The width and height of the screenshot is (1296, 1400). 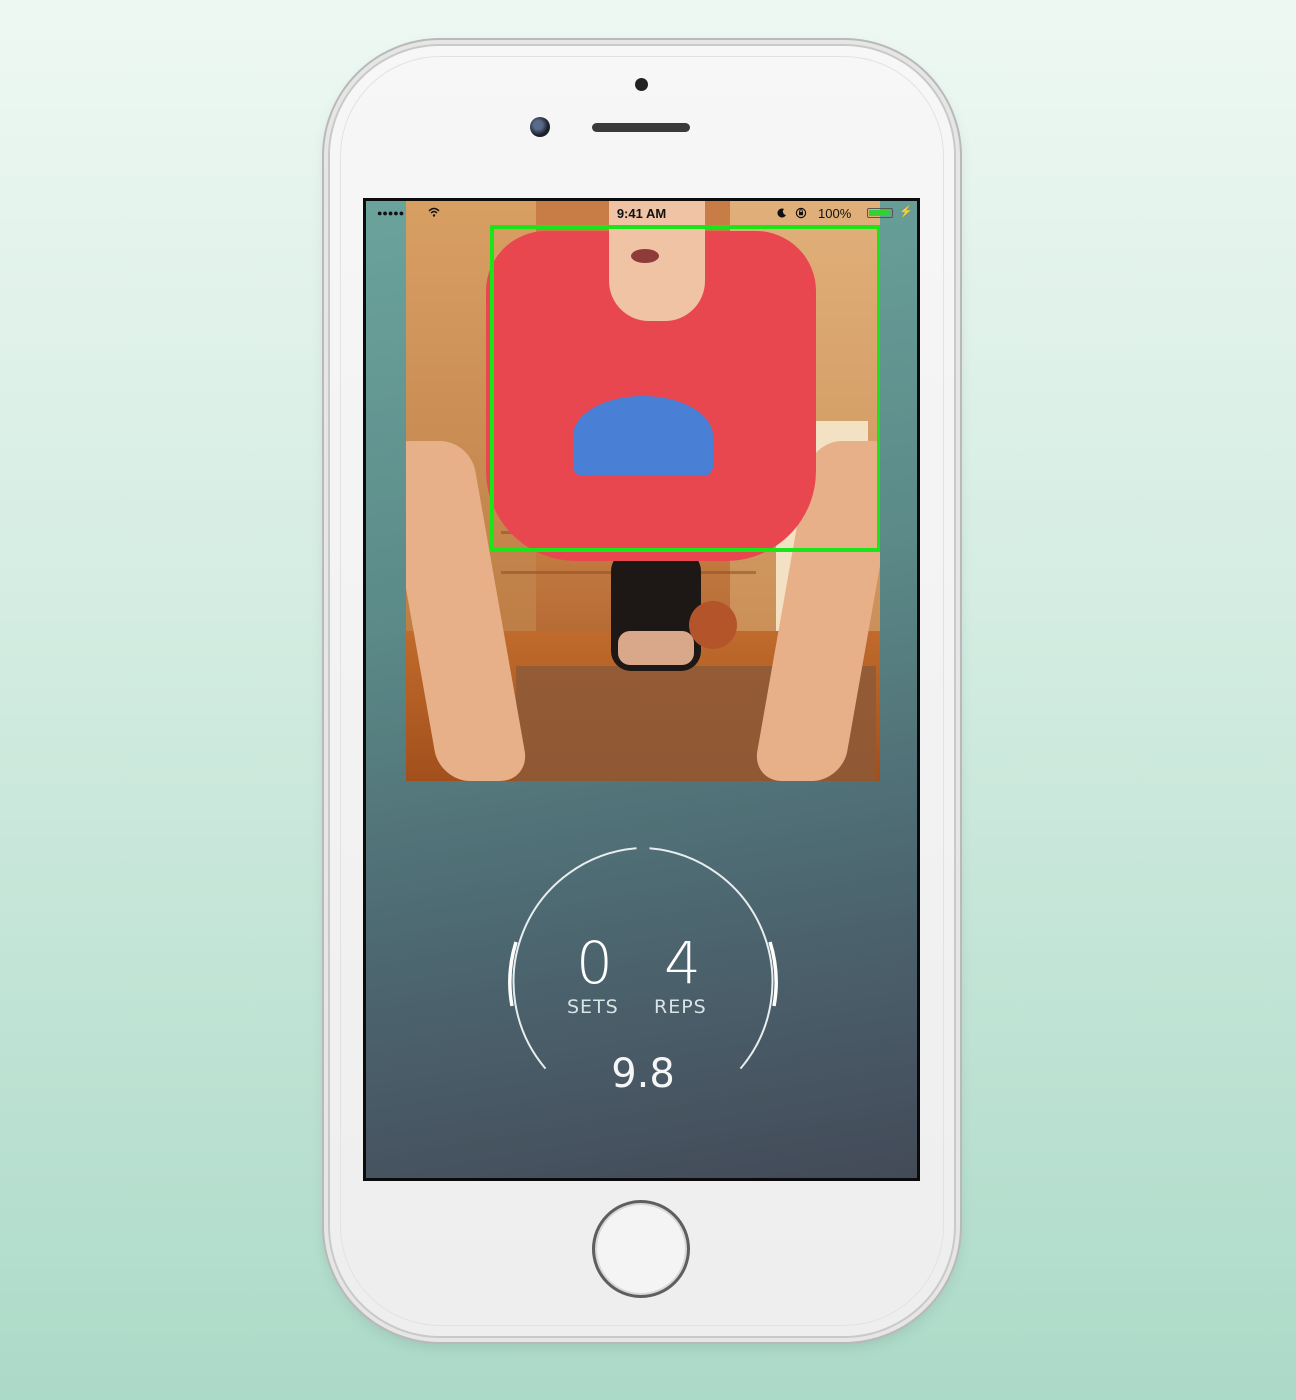 What do you see at coordinates (683, 963) in the screenshot?
I see `reps-count: 4` at bounding box center [683, 963].